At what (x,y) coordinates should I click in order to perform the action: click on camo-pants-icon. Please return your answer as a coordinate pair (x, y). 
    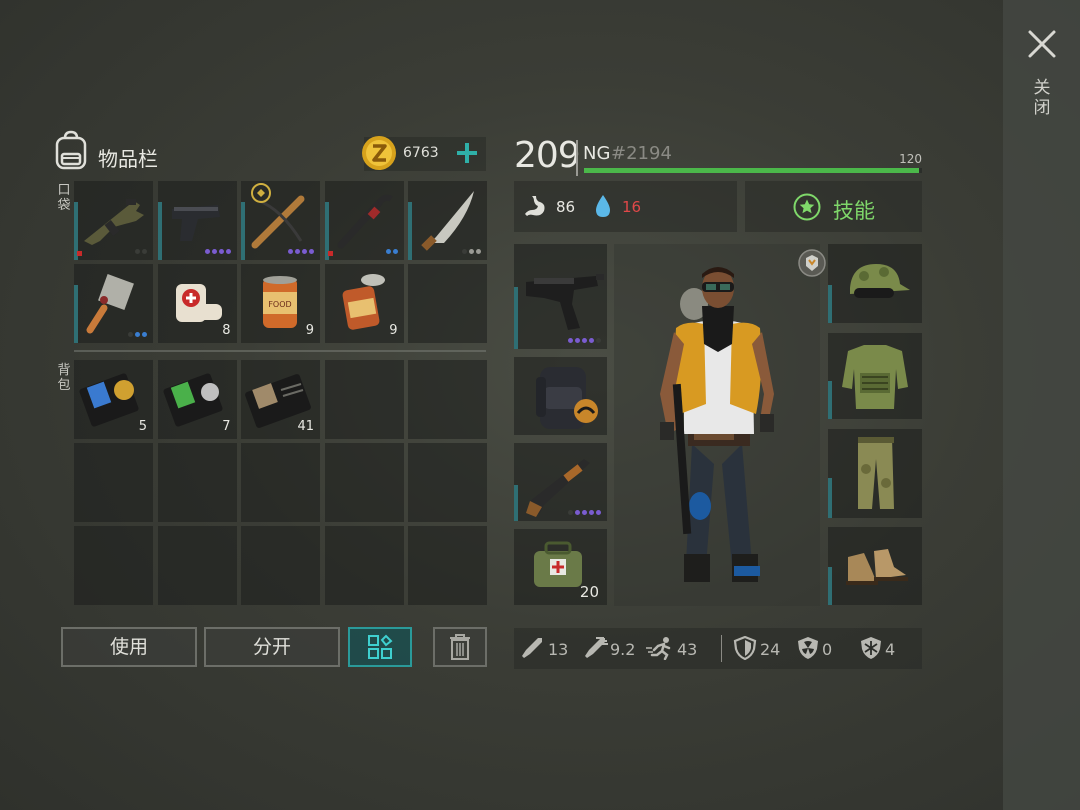
    Looking at the image, I should click on (876, 473).